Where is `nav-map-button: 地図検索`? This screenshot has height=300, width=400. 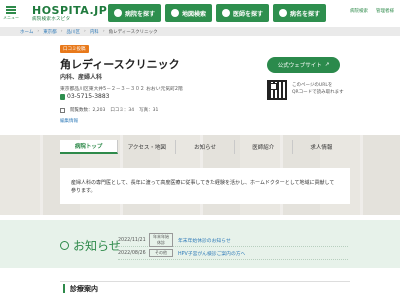
nav-map-button: 地図検索 is located at coordinates (189, 13).